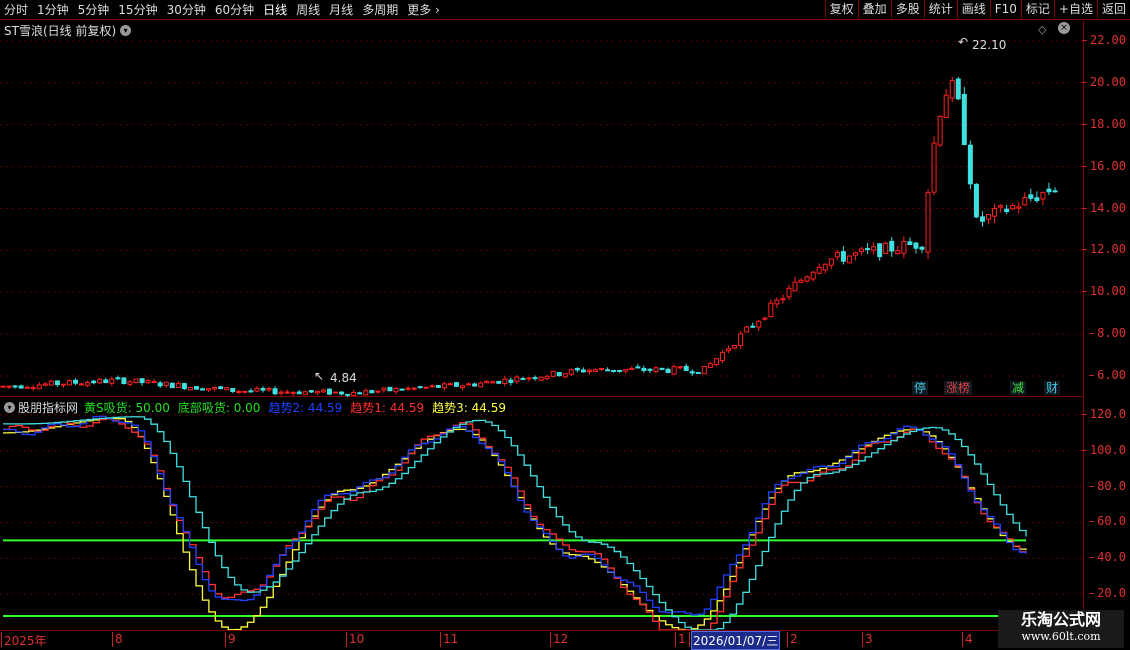 This screenshot has width=1130, height=650. What do you see at coordinates (1113, 10) in the screenshot?
I see `toolbar-button-8: 返回` at bounding box center [1113, 10].